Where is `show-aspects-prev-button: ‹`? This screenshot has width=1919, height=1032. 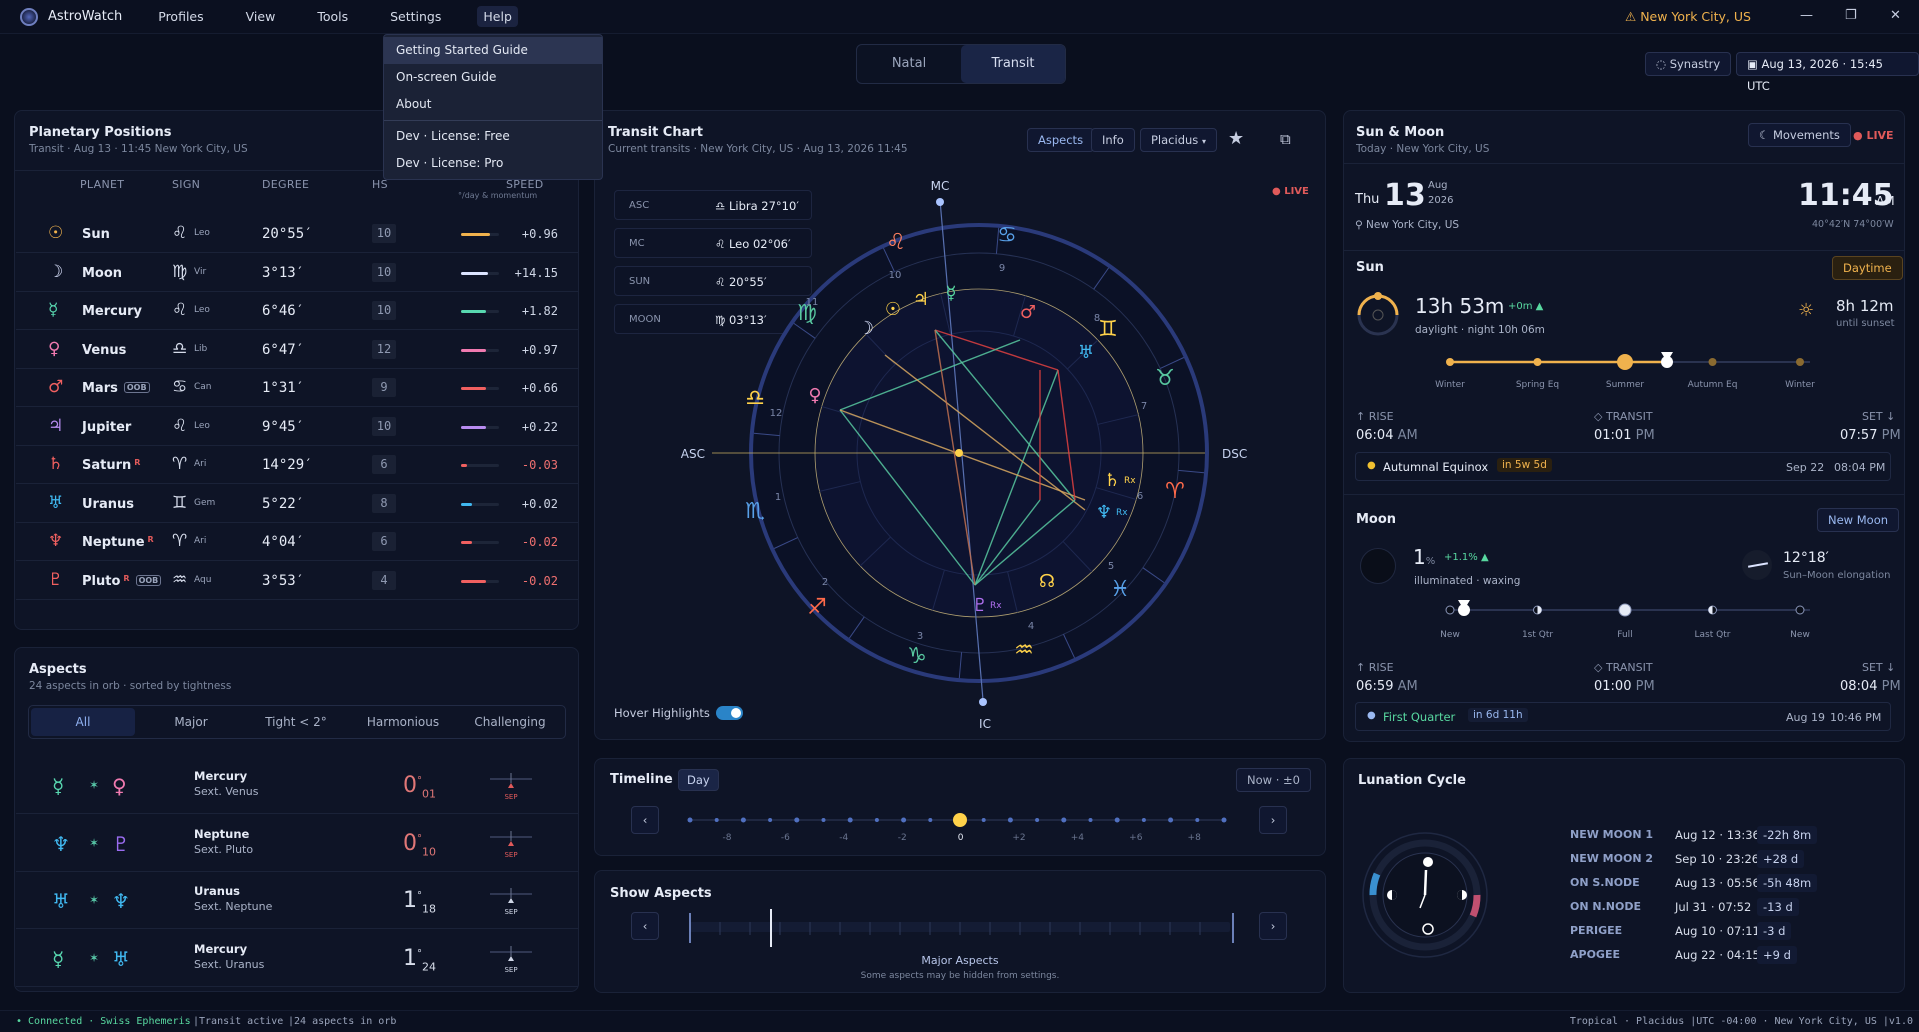
show-aspects-prev-button: ‹ is located at coordinates (645, 926).